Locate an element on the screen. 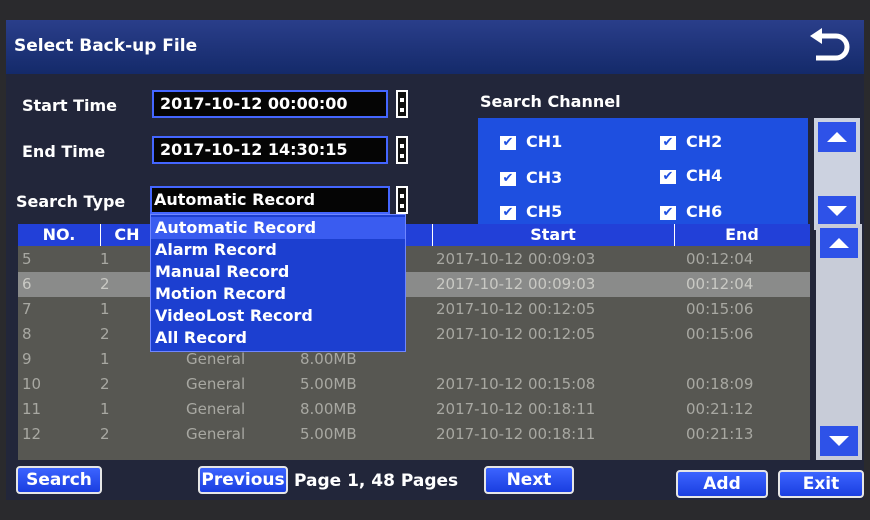 The height and width of the screenshot is (520, 870). end-time-field: 2017-10-12 14:30:15 is located at coordinates (270, 150).